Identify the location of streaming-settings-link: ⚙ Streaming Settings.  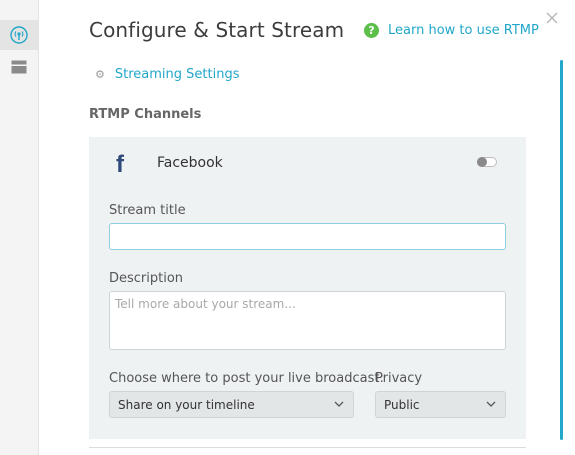
(167, 74).